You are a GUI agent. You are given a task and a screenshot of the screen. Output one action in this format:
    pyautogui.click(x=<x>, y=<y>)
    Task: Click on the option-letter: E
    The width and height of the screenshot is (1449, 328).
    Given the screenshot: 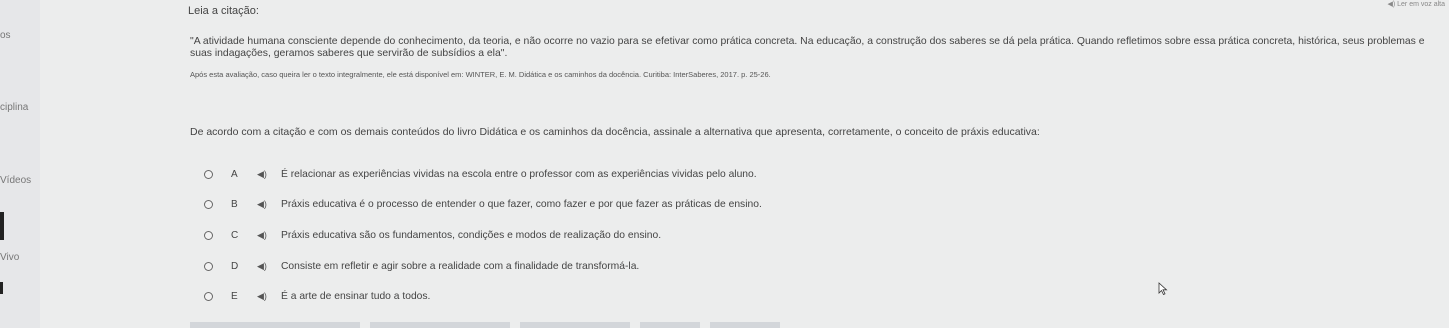 What is the action you would take?
    pyautogui.click(x=234, y=296)
    